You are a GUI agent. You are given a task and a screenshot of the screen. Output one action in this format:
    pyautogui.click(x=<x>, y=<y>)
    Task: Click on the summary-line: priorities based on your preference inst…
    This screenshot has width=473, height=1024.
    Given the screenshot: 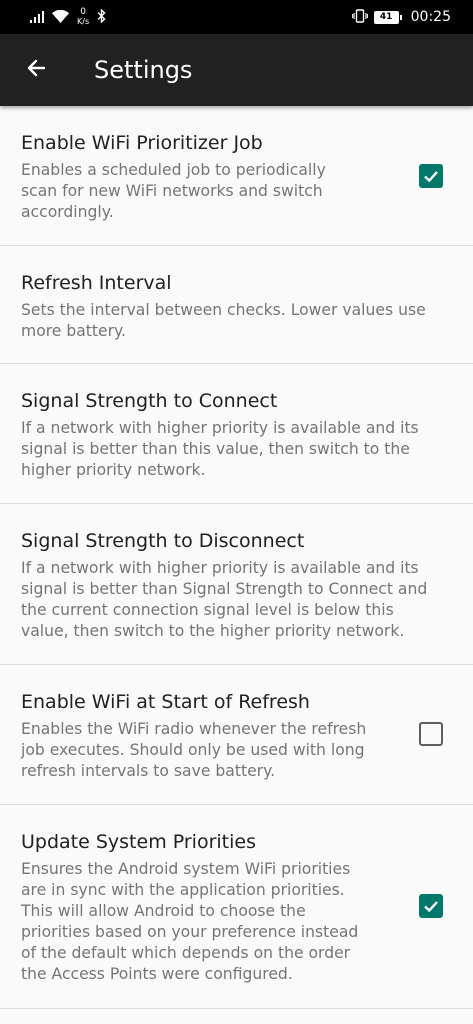 What is the action you would take?
    pyautogui.click(x=190, y=932)
    